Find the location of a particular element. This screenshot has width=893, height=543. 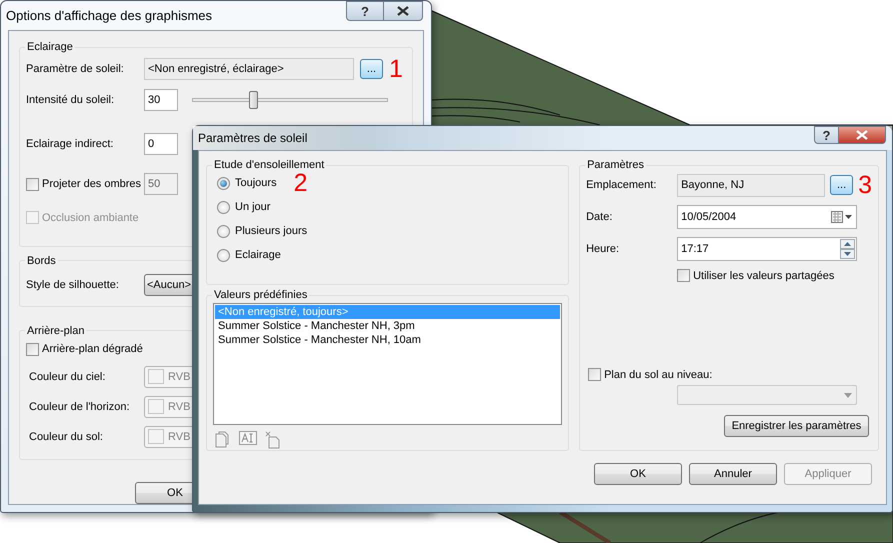

checkbox-label: Projeter des ombres is located at coordinates (92, 184).